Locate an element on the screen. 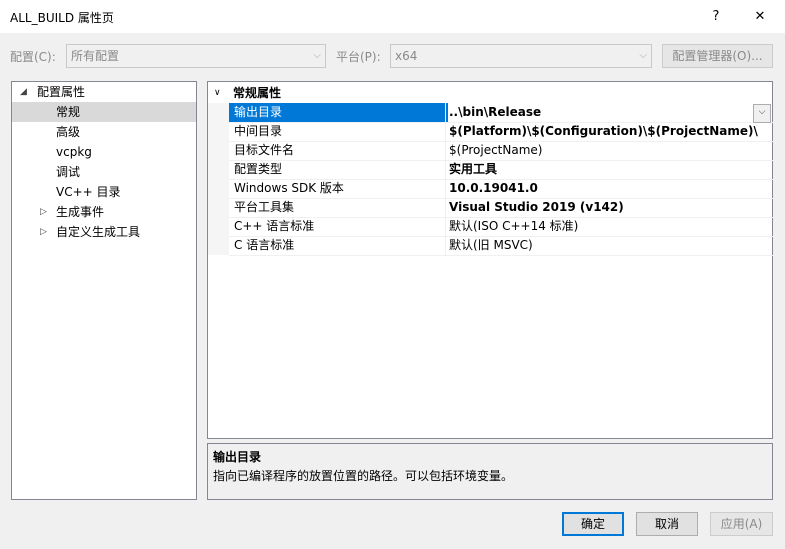 Image resolution: width=785 pixels, height=549 pixels. property-name: 输出目录 is located at coordinates (338, 113).